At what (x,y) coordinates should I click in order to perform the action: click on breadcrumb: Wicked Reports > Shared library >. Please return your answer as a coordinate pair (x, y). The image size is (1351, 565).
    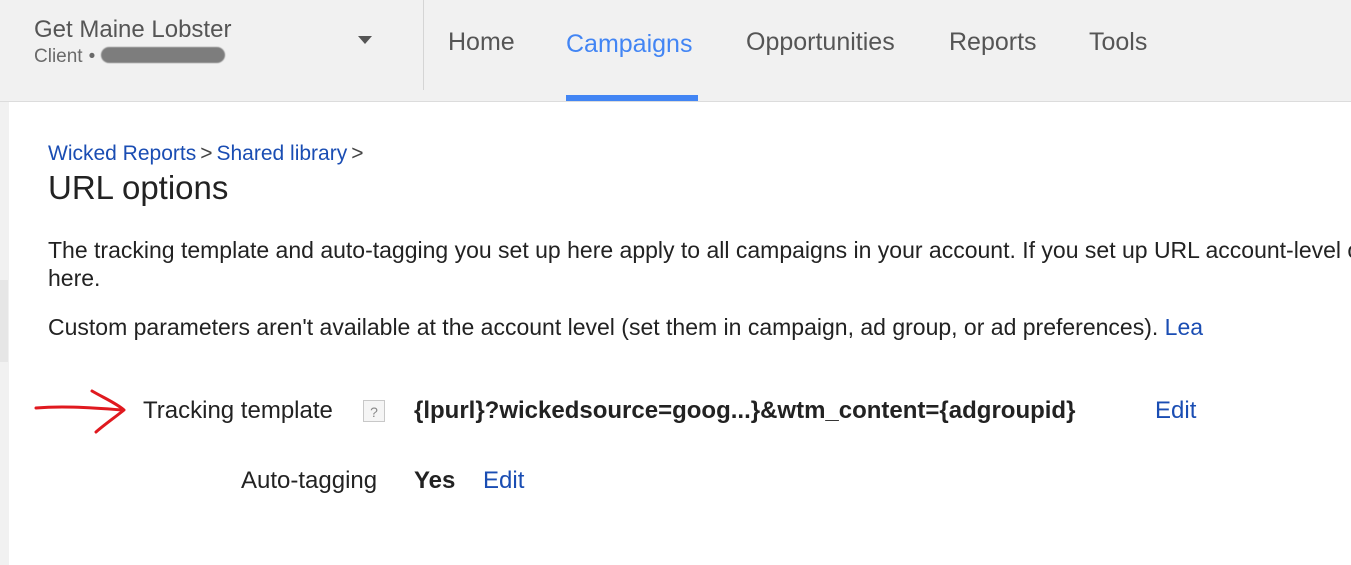
    Looking at the image, I should click on (207, 154).